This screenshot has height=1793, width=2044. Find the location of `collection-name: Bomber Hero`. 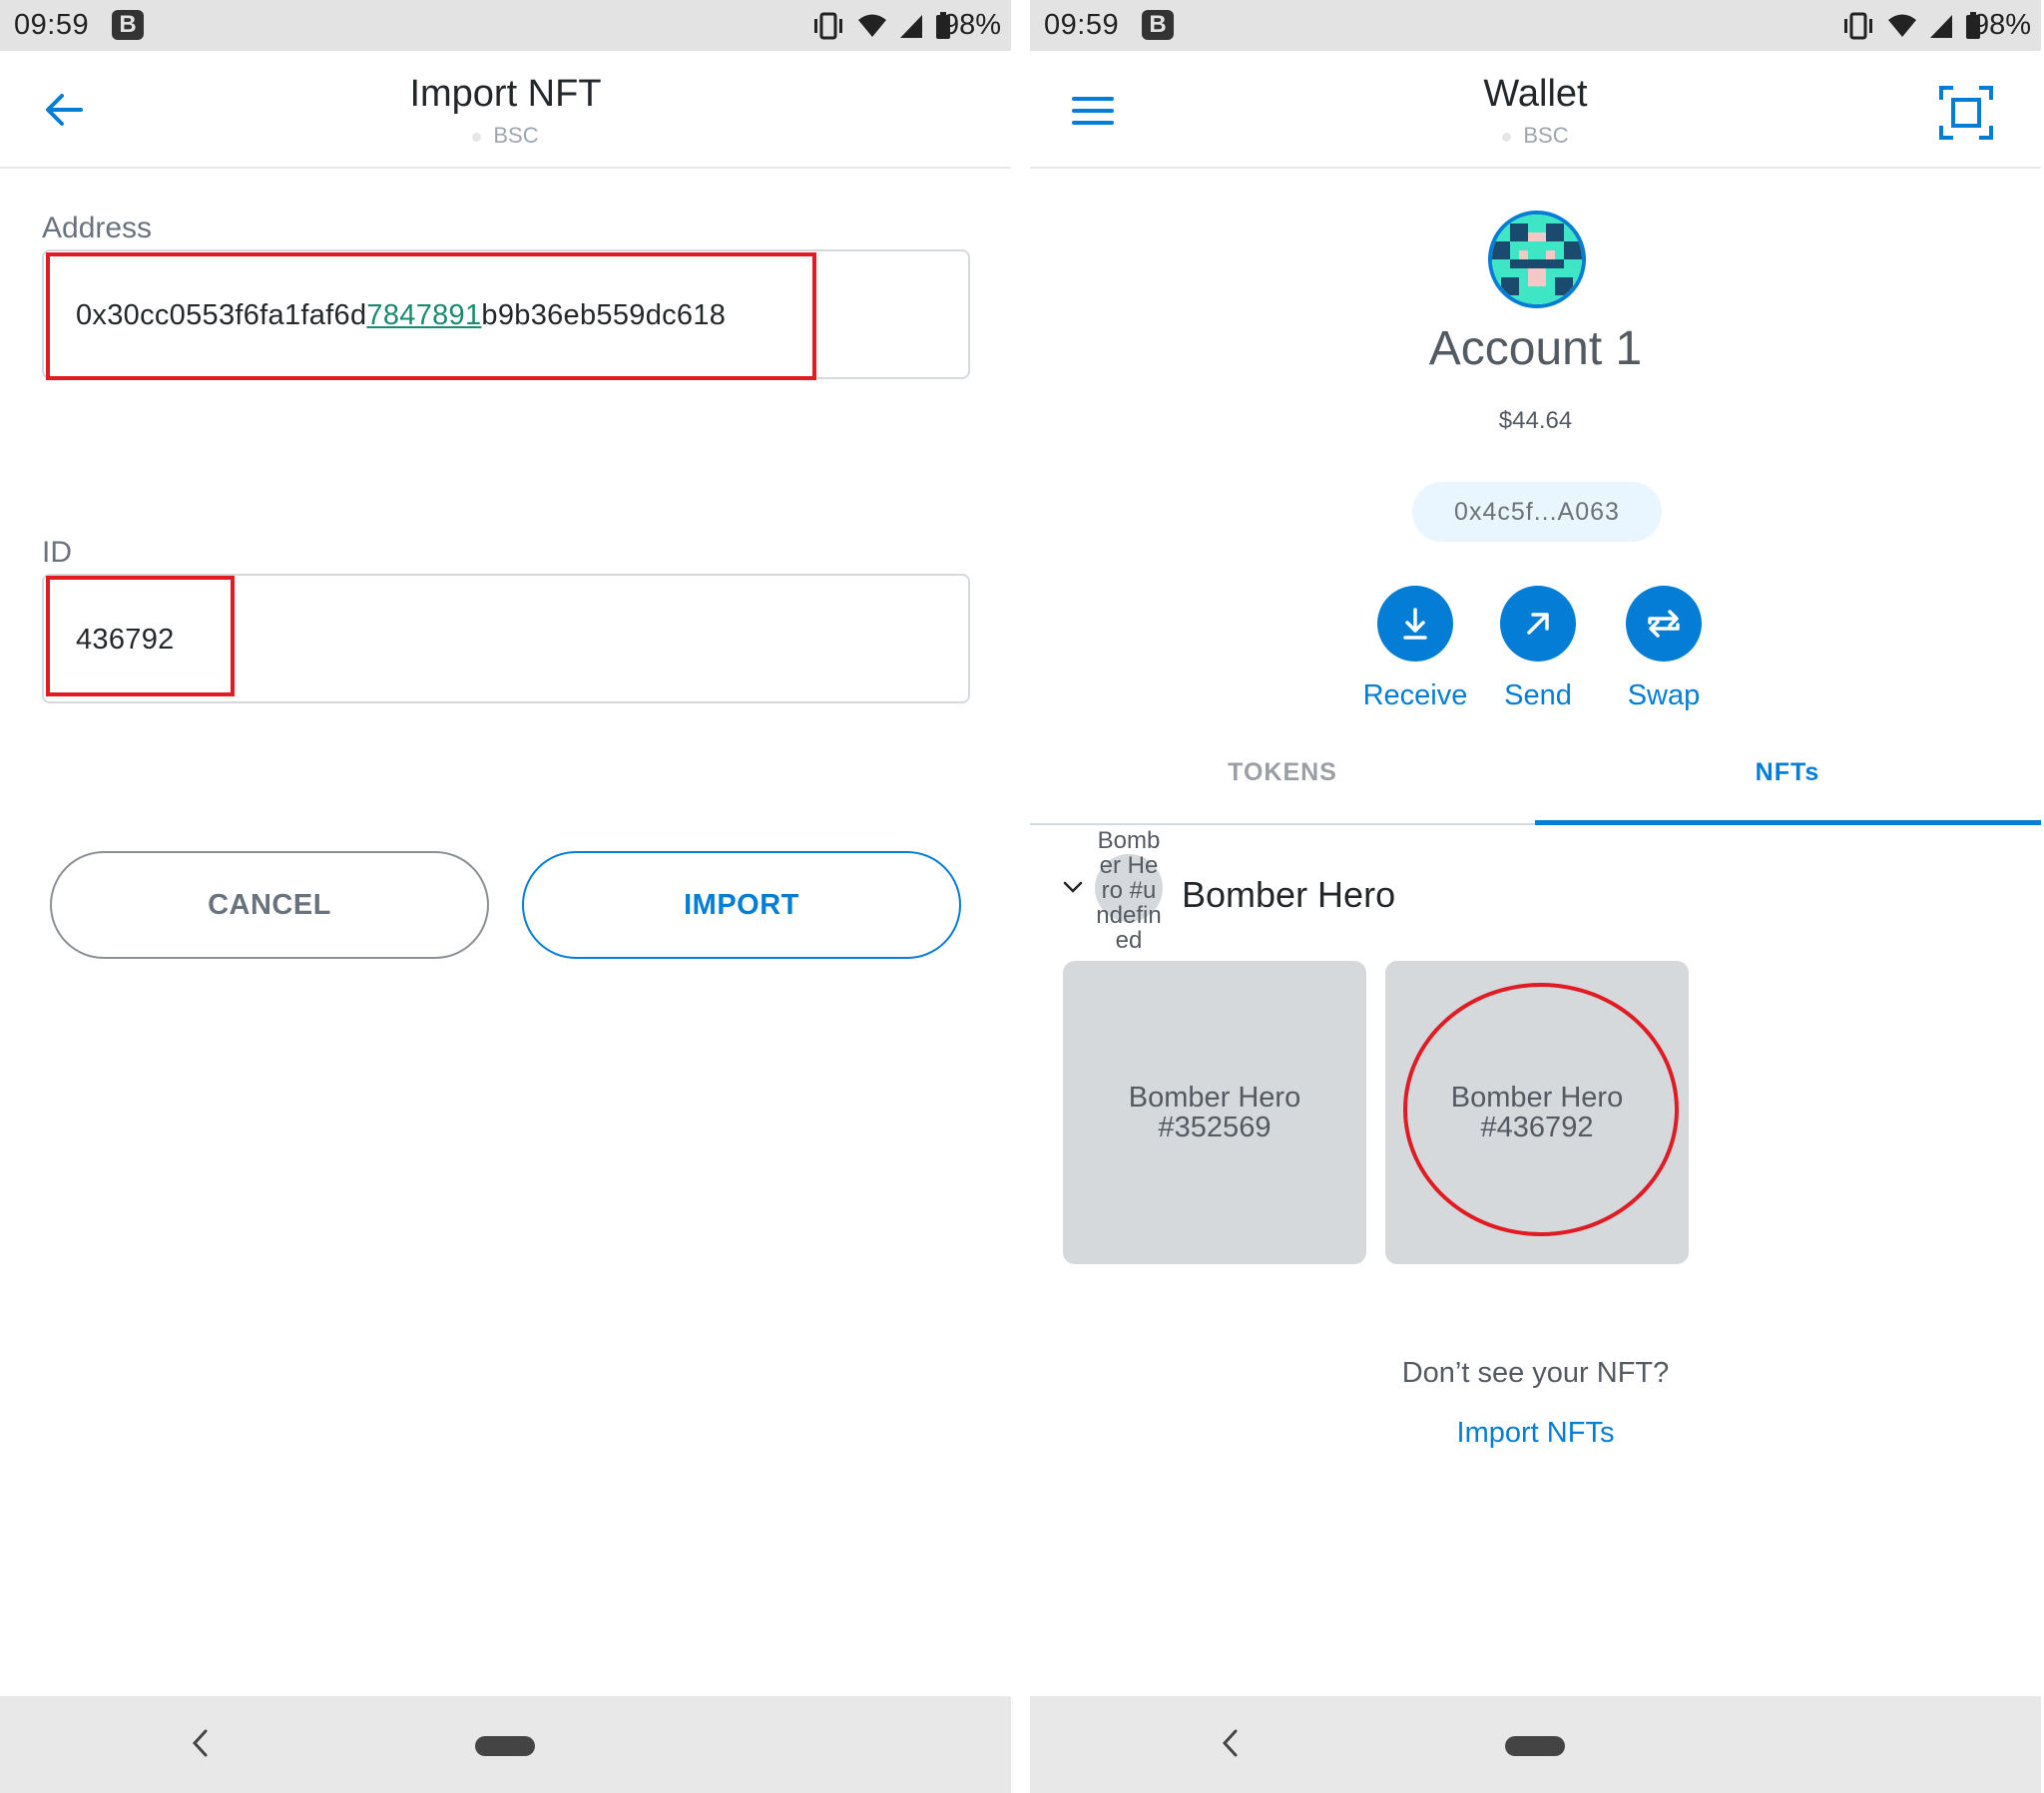

collection-name: Bomber Hero is located at coordinates (1289, 894).